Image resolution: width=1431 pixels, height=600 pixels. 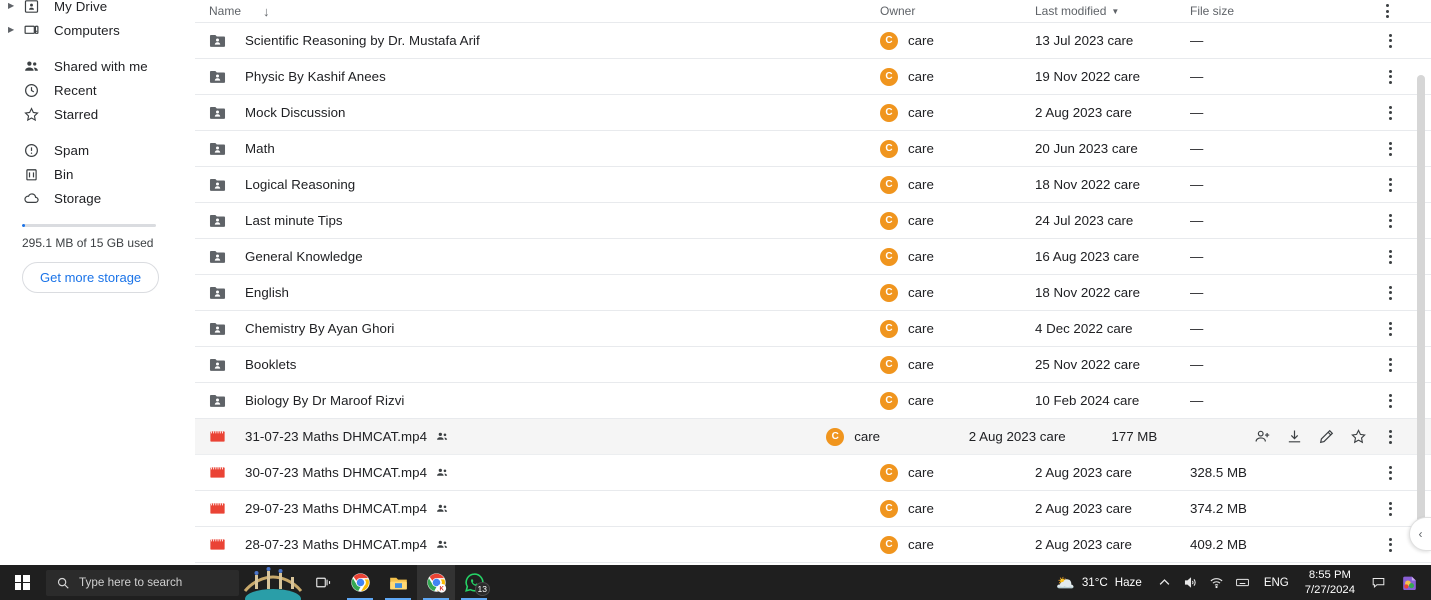 I want to click on notifications-icon, so click(x=1378, y=582).